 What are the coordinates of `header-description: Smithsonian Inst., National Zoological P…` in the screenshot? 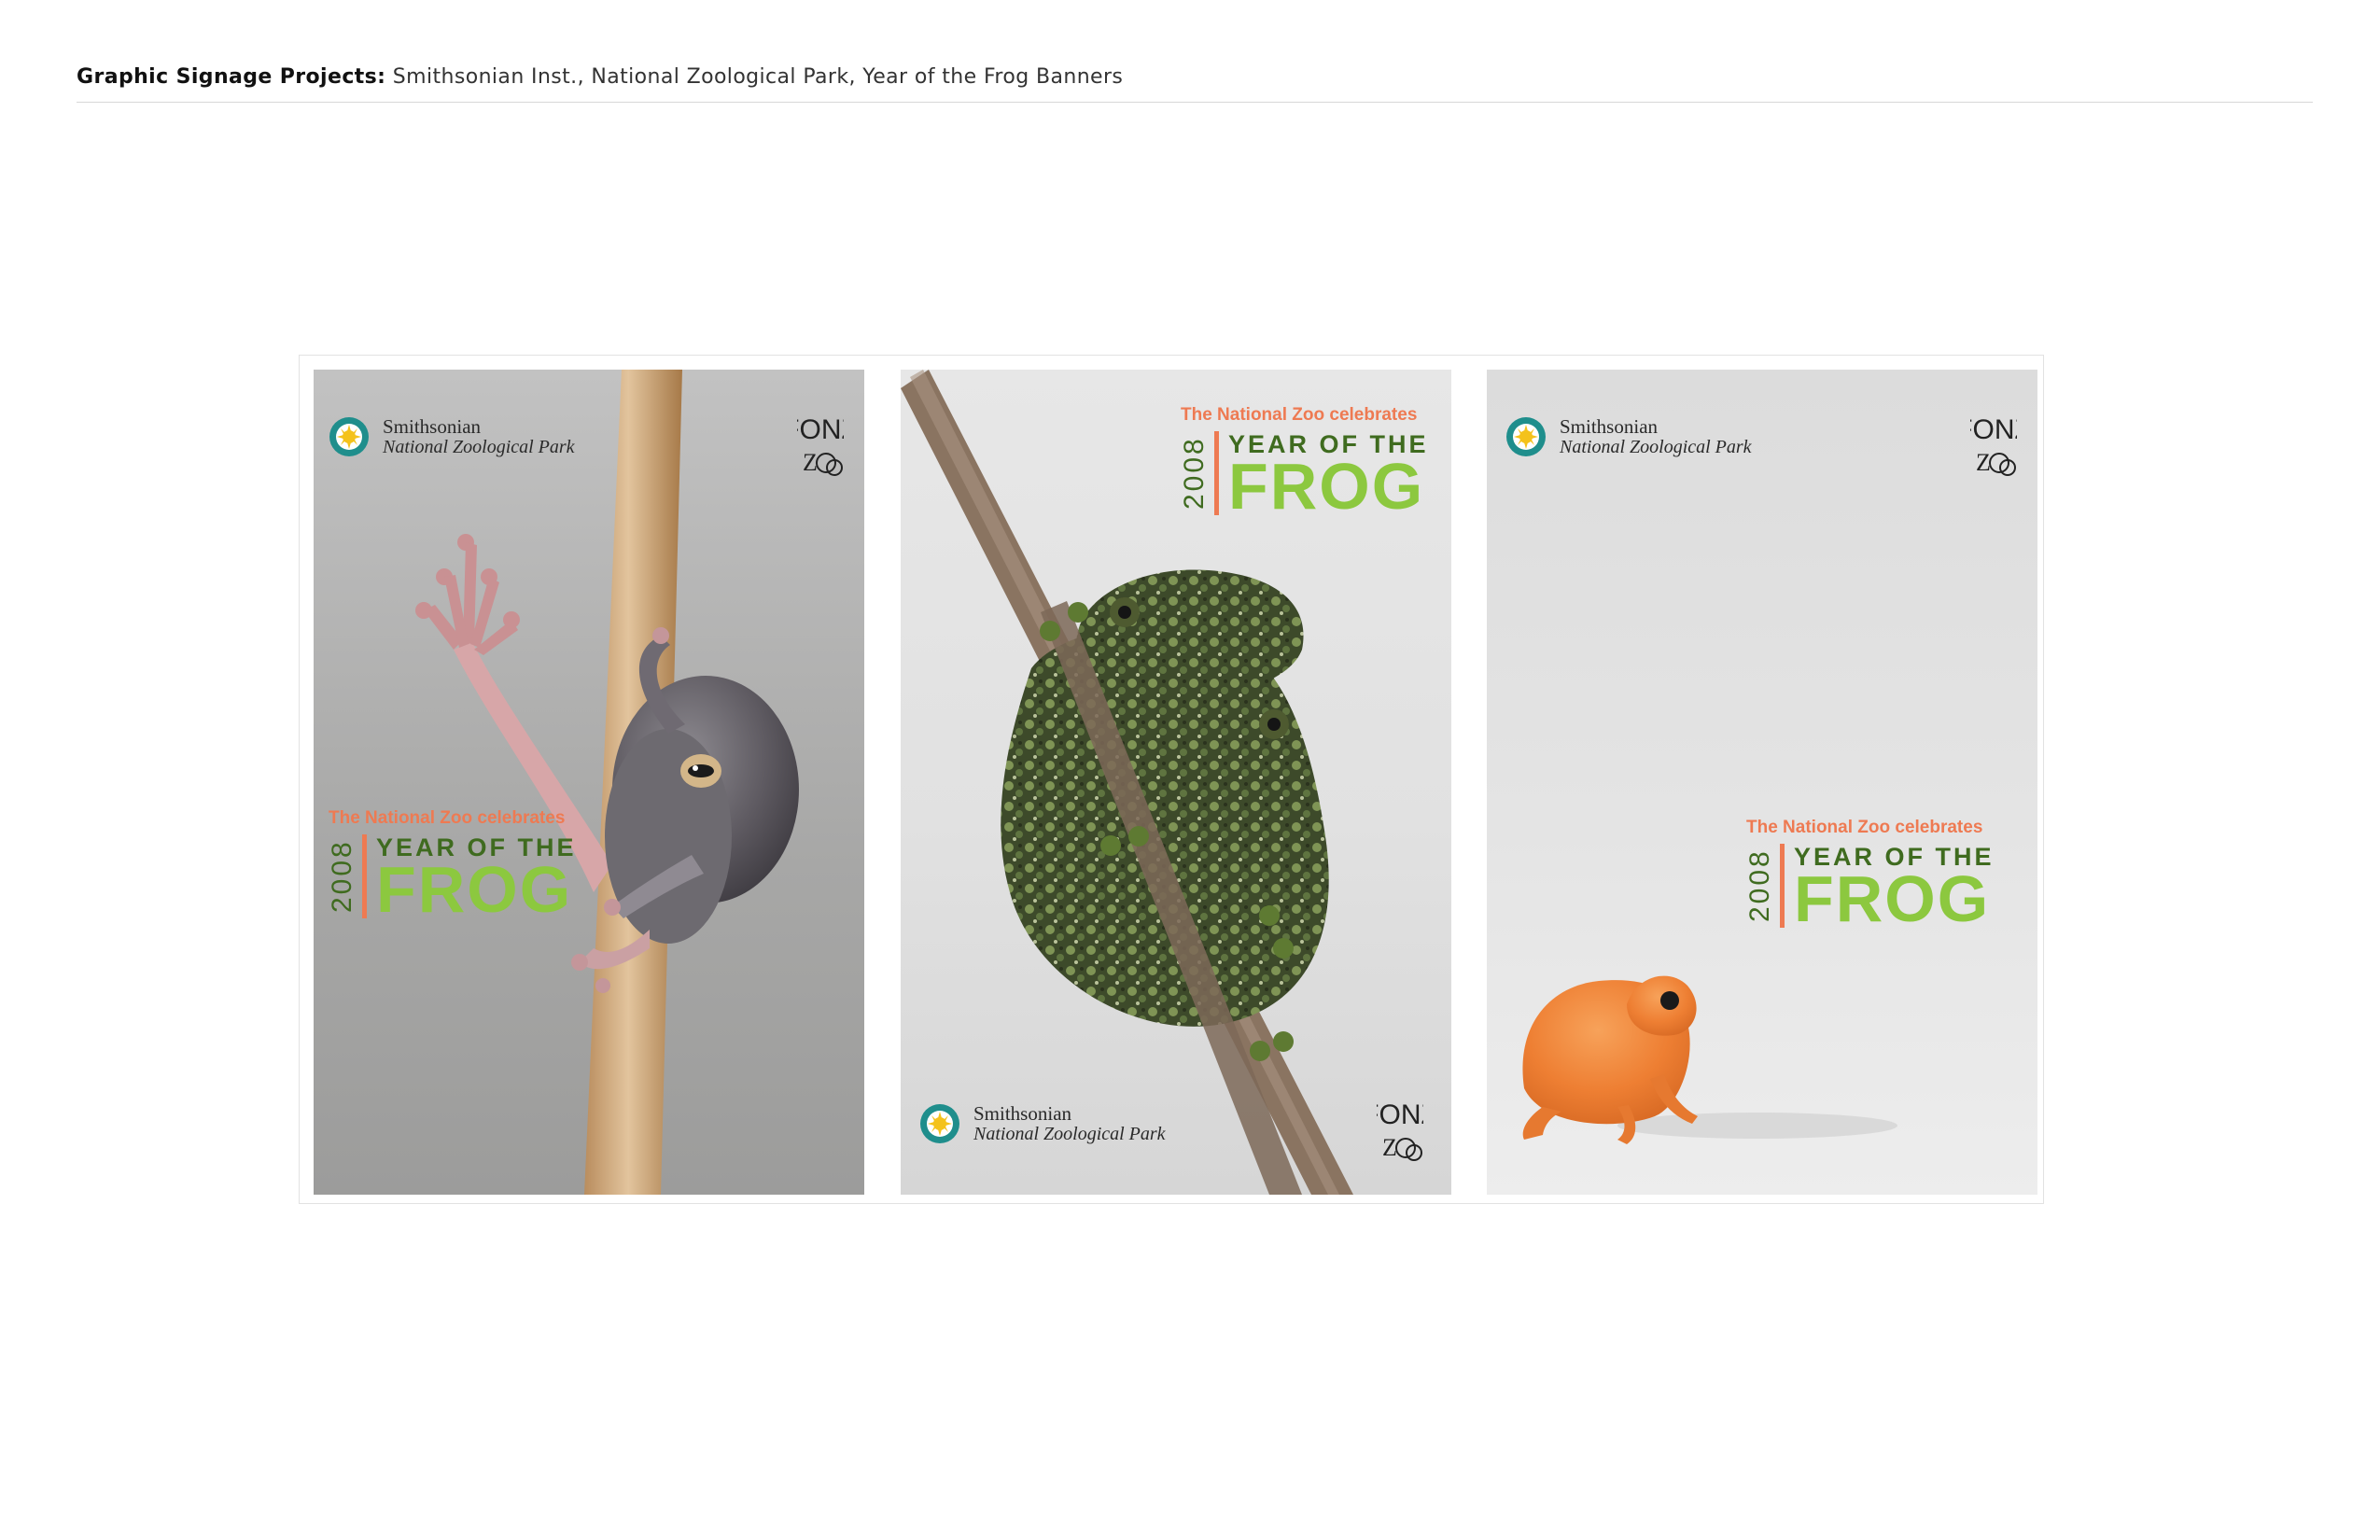 It's located at (758, 77).